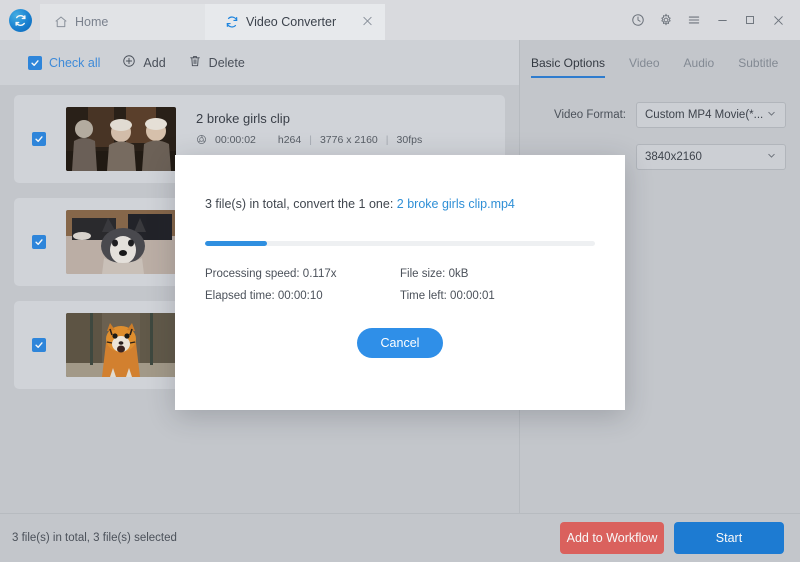 The image size is (800, 562). I want to click on cancel-button: Cancel, so click(400, 343).